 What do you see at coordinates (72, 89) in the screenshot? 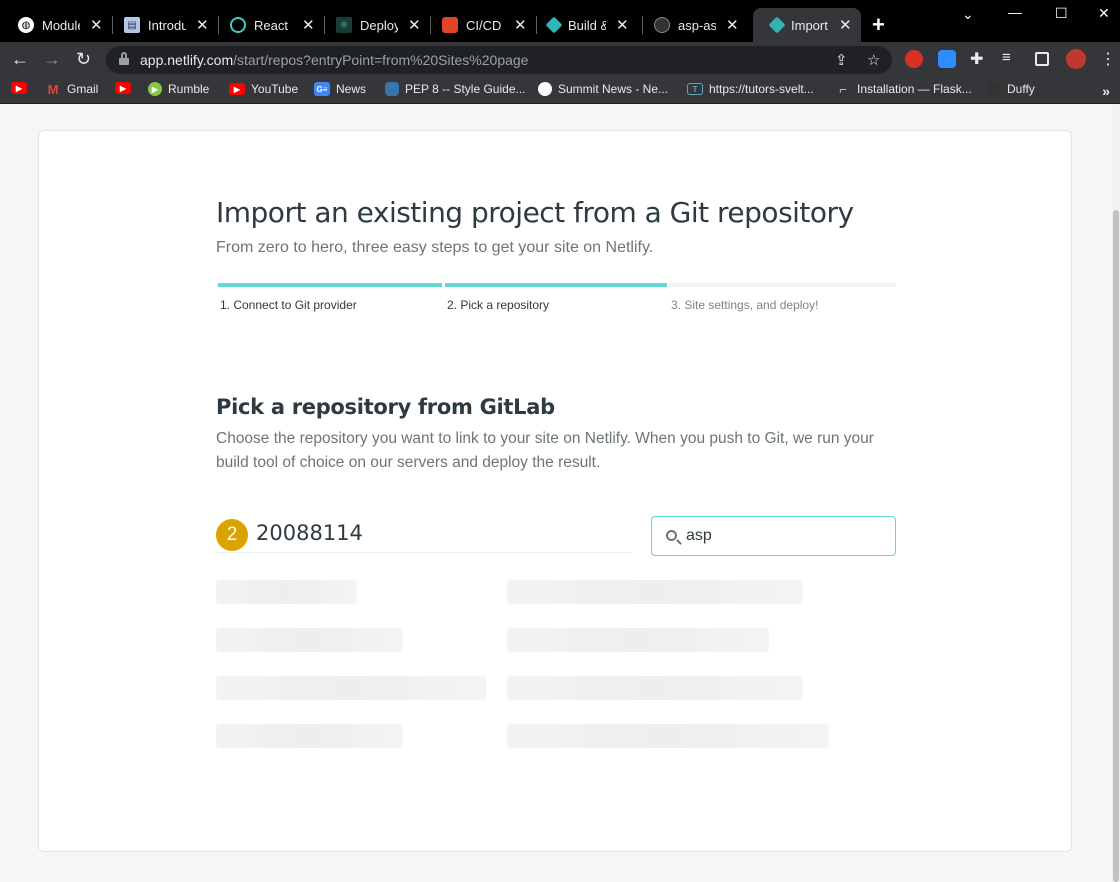
I see `bookmark-item: M Gmail` at bounding box center [72, 89].